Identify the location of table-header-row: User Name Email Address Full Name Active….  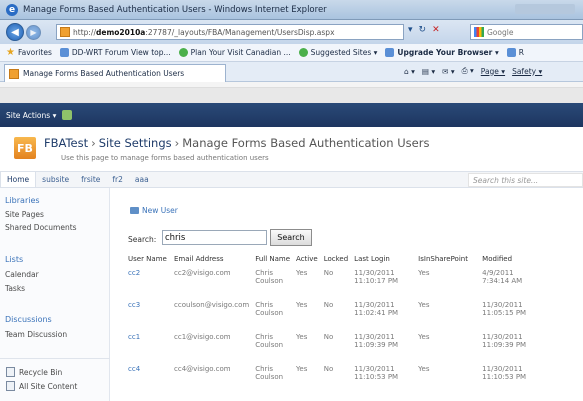
(331, 261).